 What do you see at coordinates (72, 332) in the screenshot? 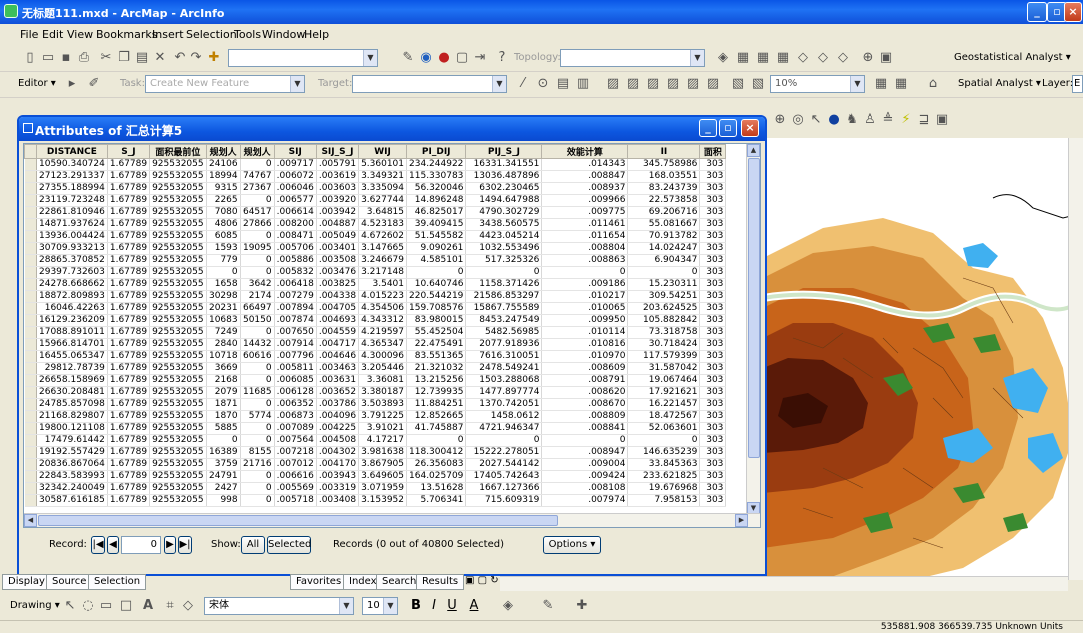
I see `table-cell: 17088.891011` at bounding box center [72, 332].